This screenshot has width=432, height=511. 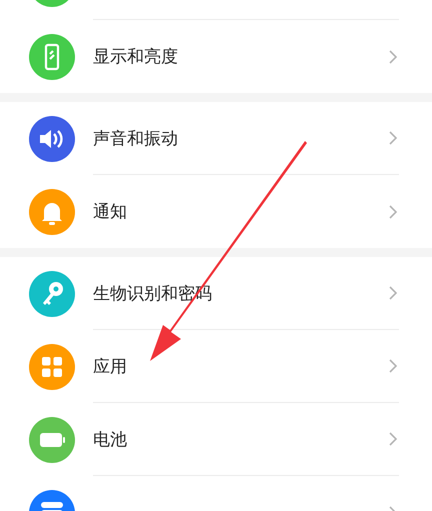 What do you see at coordinates (110, 211) in the screenshot?
I see `item-label: 通知` at bounding box center [110, 211].